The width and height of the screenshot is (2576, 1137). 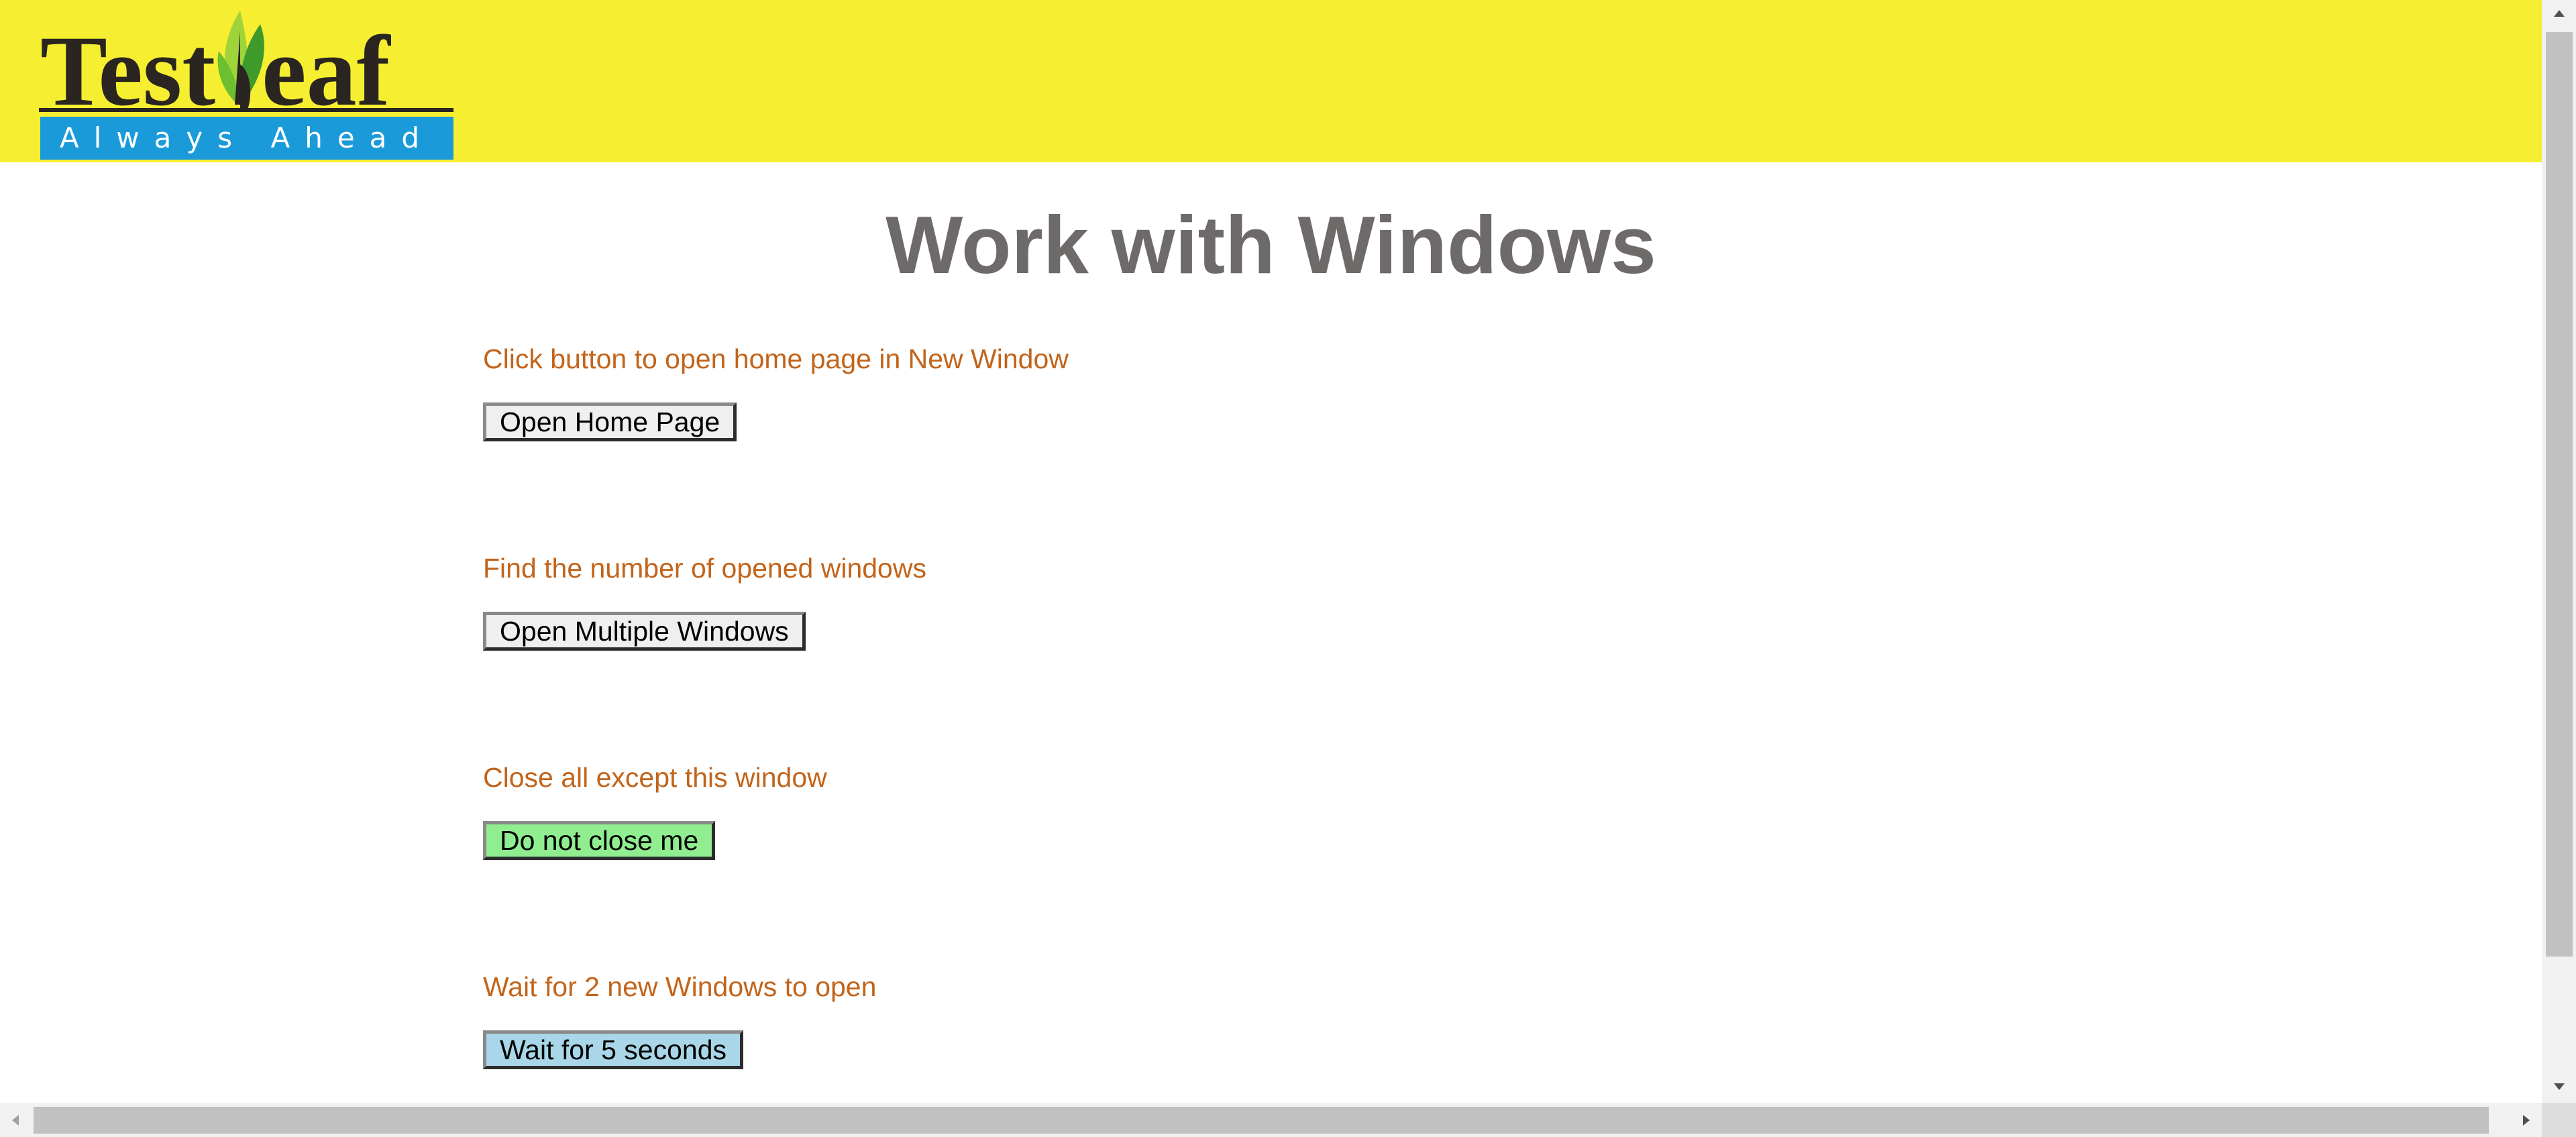 What do you see at coordinates (247, 137) in the screenshot?
I see `logo-tagline: Always Ahead` at bounding box center [247, 137].